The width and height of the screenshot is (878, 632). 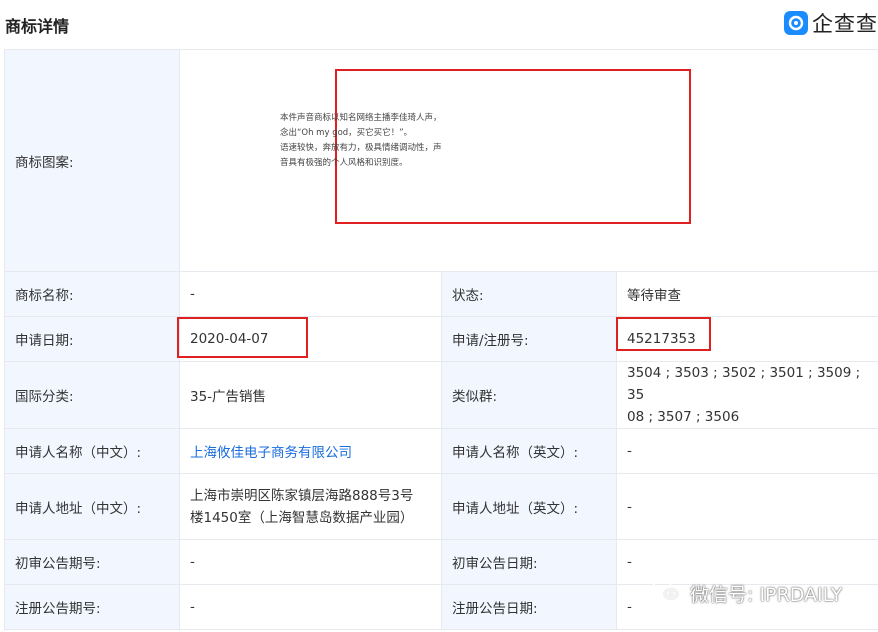 I want to click on header: 商标详情 企查查, so click(x=439, y=25).